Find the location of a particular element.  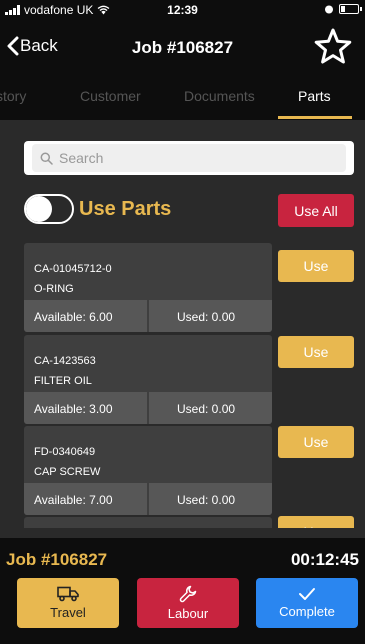

labour-button: Labour is located at coordinates (188, 603).